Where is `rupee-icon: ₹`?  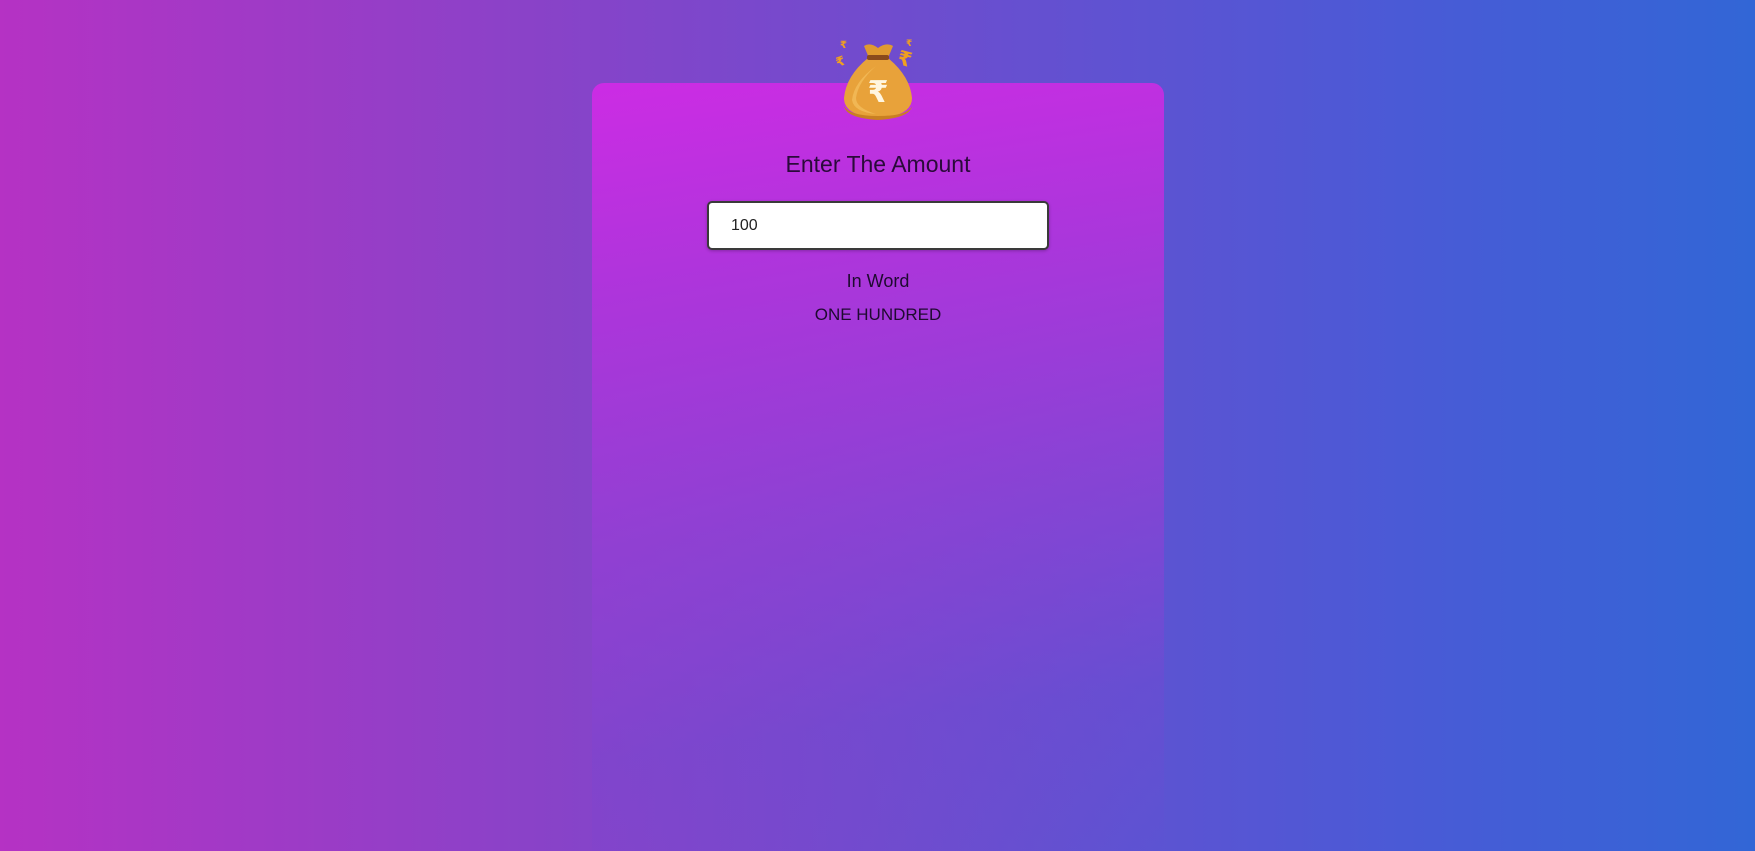 rupee-icon: ₹ is located at coordinates (878, 92).